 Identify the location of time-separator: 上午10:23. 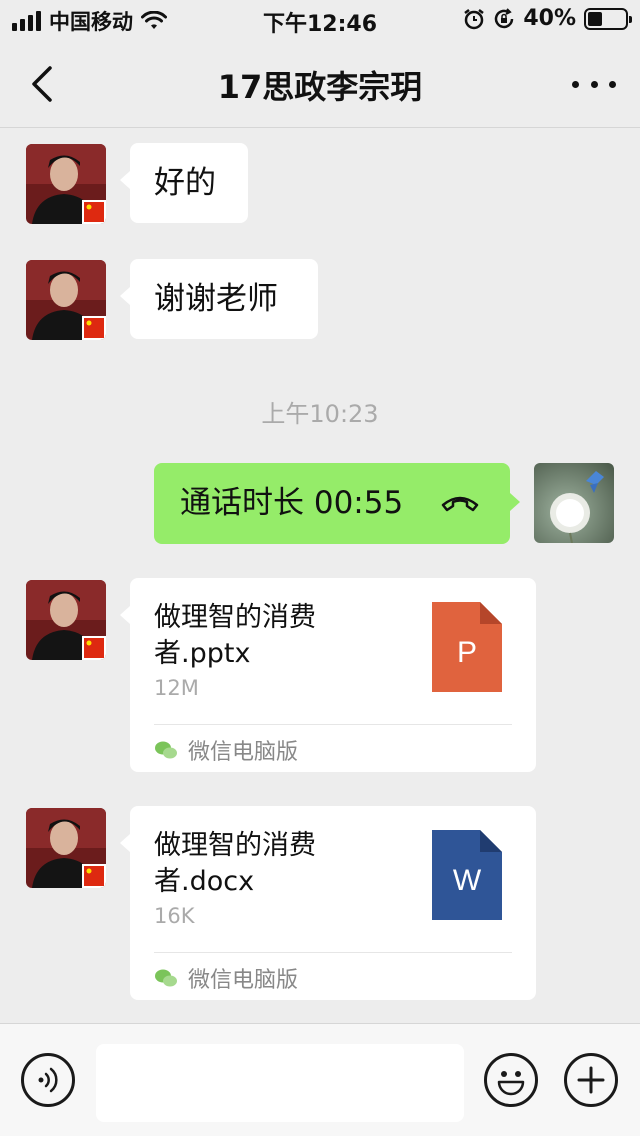
(320, 414).